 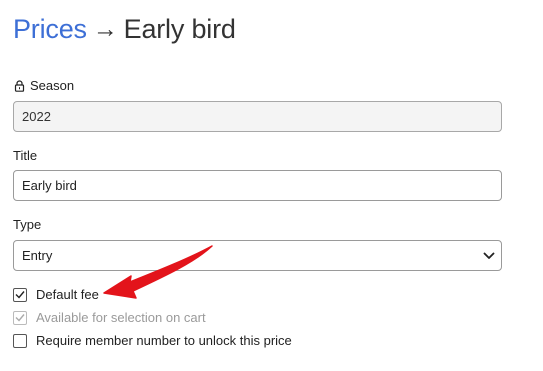 I want to click on type-selected-value: Entry, so click(x=37, y=255).